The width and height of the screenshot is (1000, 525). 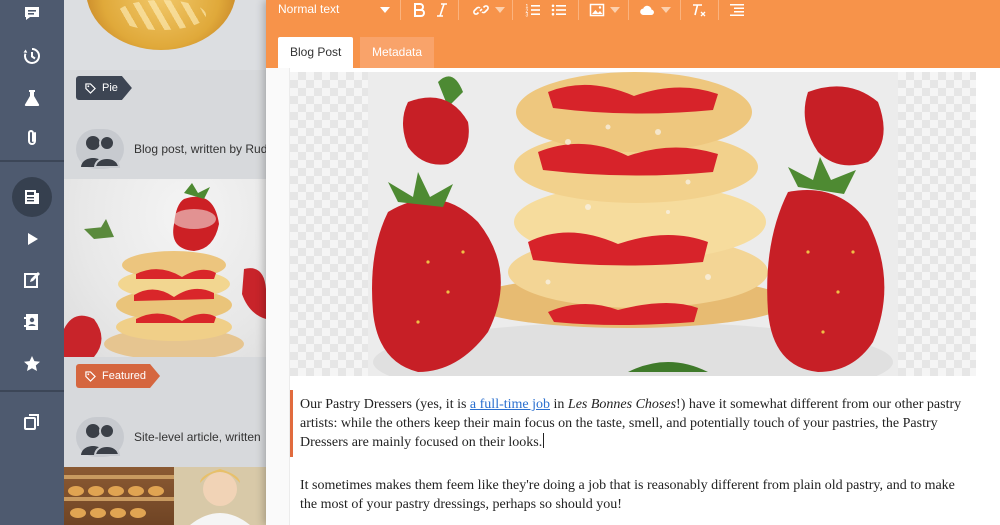 I want to click on link-icon, so click(x=481, y=10).